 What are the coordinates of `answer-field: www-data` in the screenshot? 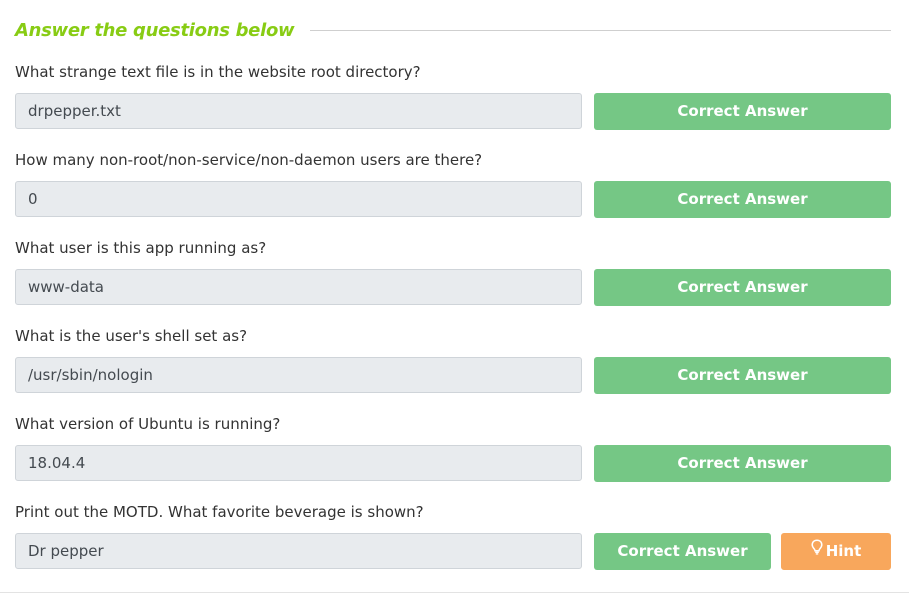 It's located at (298, 287).